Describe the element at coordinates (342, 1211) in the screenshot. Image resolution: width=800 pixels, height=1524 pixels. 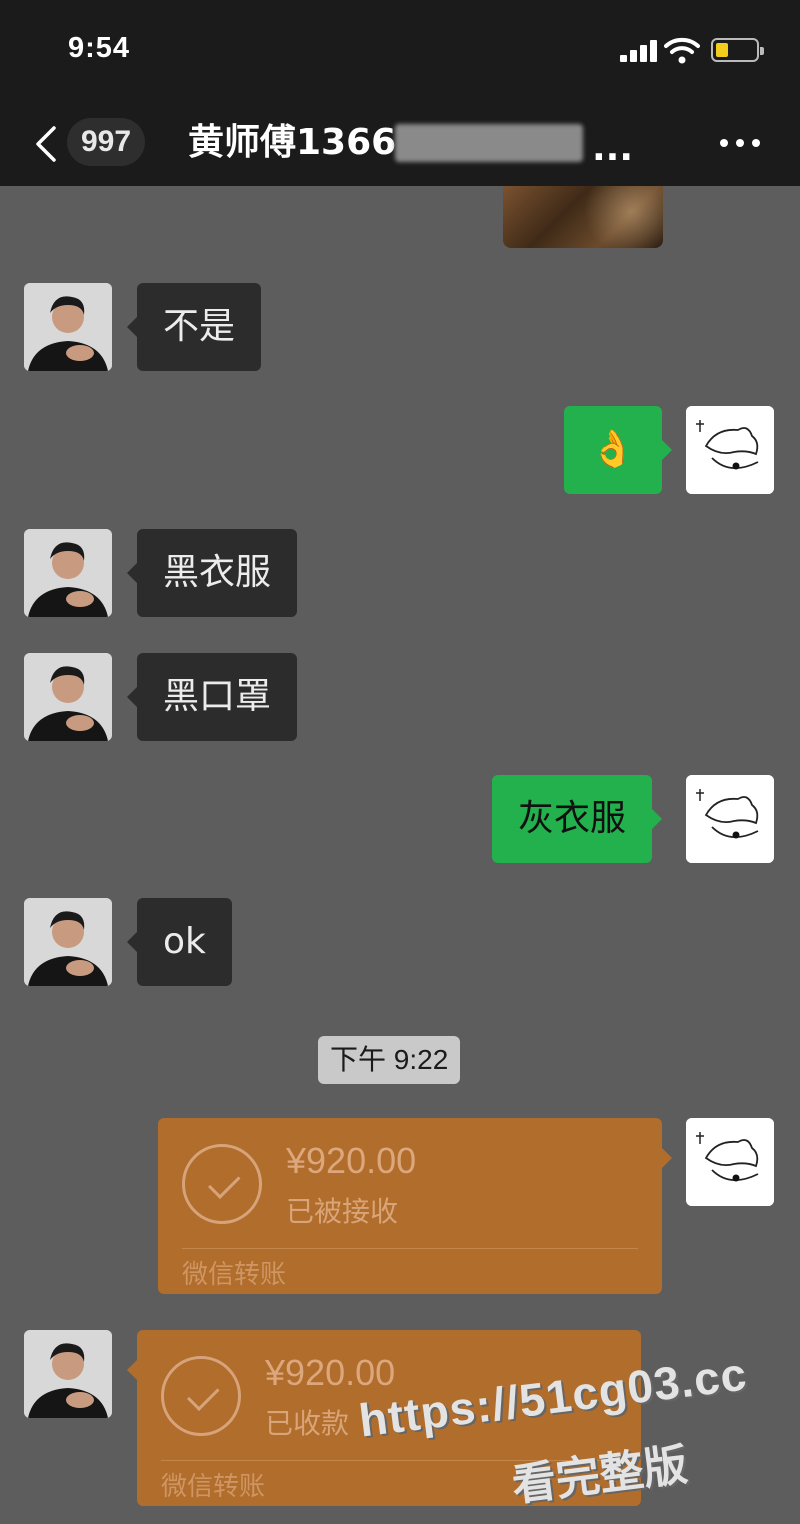
I see `transfer-status: 已被接收` at that location.